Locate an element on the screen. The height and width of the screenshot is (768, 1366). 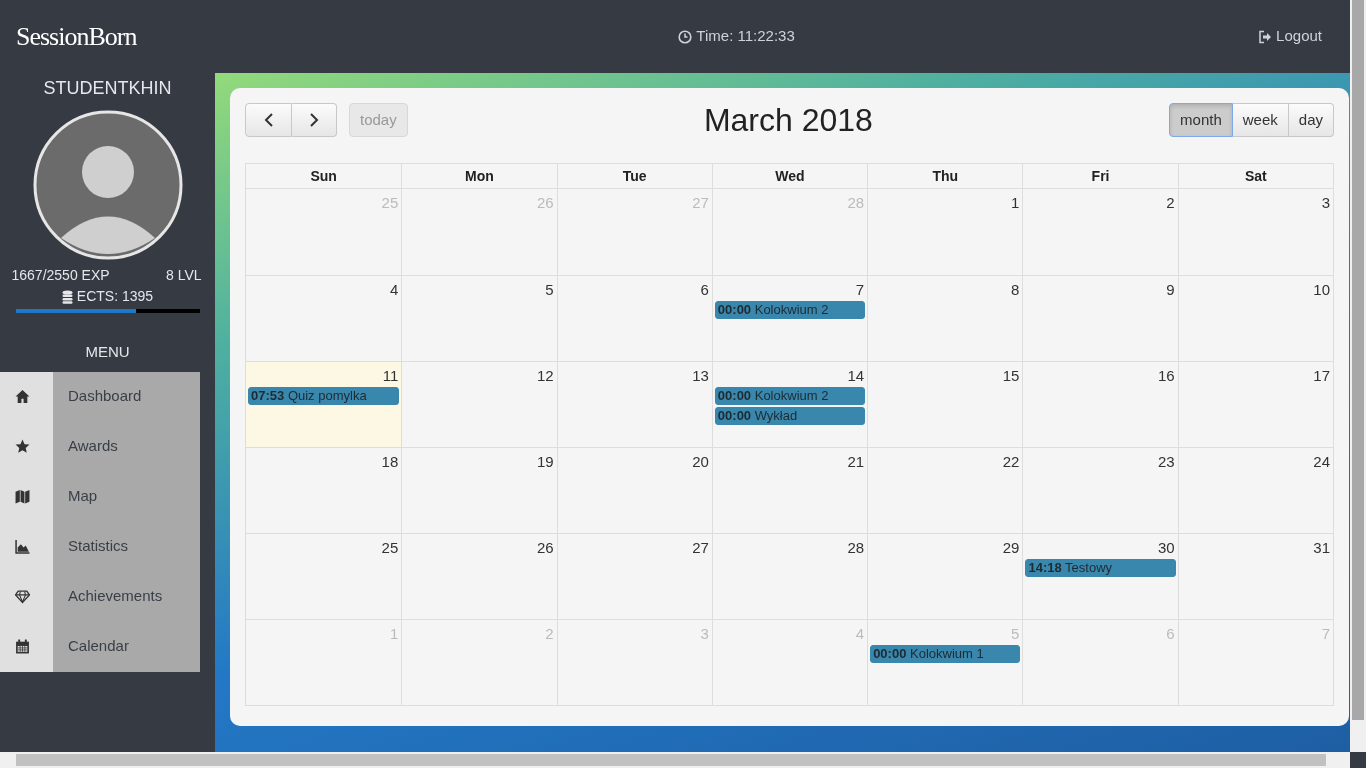
ects-text: ECTS: 1395 is located at coordinates (115, 296).